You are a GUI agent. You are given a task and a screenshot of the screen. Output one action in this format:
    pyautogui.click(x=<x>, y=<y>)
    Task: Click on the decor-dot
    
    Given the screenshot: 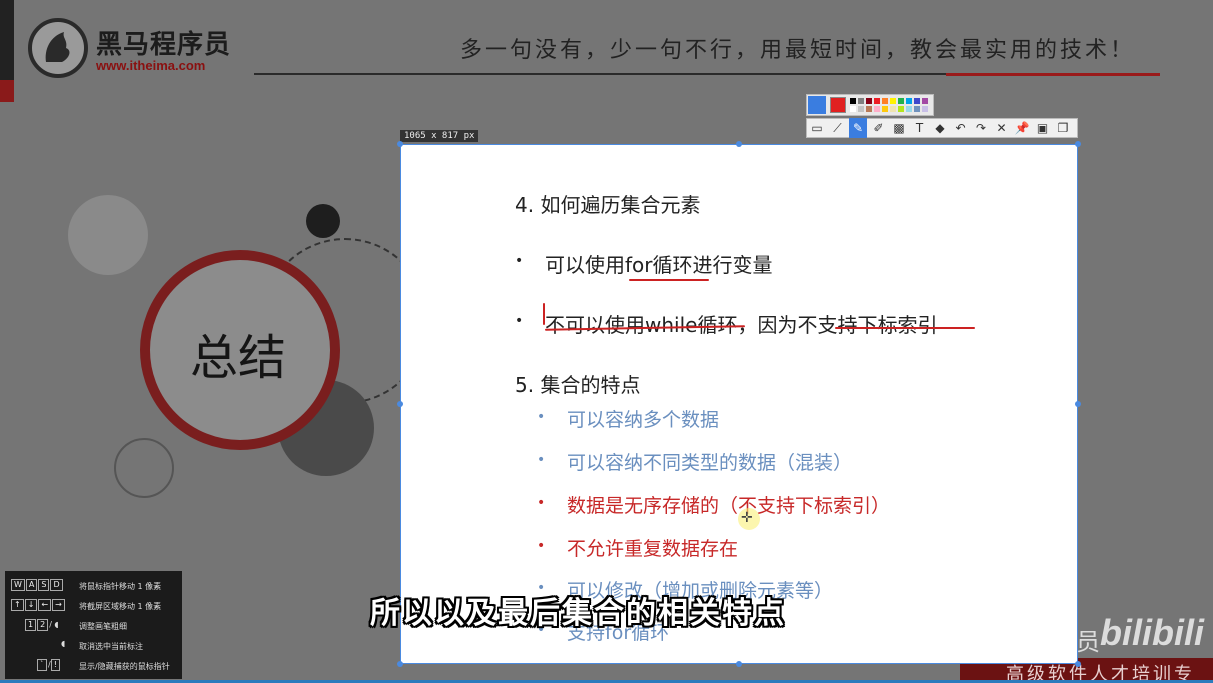 What is the action you would take?
    pyautogui.click(x=323, y=221)
    